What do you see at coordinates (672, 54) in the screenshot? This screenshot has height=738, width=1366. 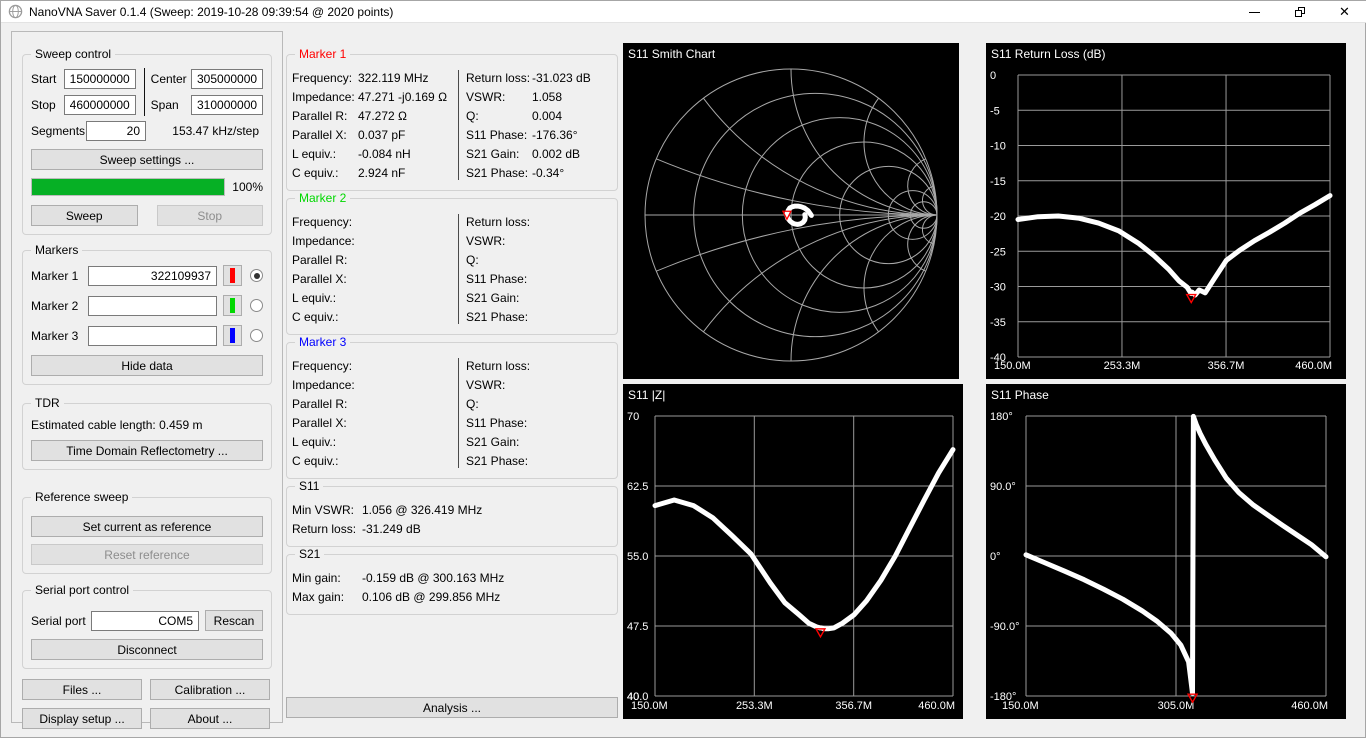 I see `svg-text: S11 Smith Chart` at bounding box center [672, 54].